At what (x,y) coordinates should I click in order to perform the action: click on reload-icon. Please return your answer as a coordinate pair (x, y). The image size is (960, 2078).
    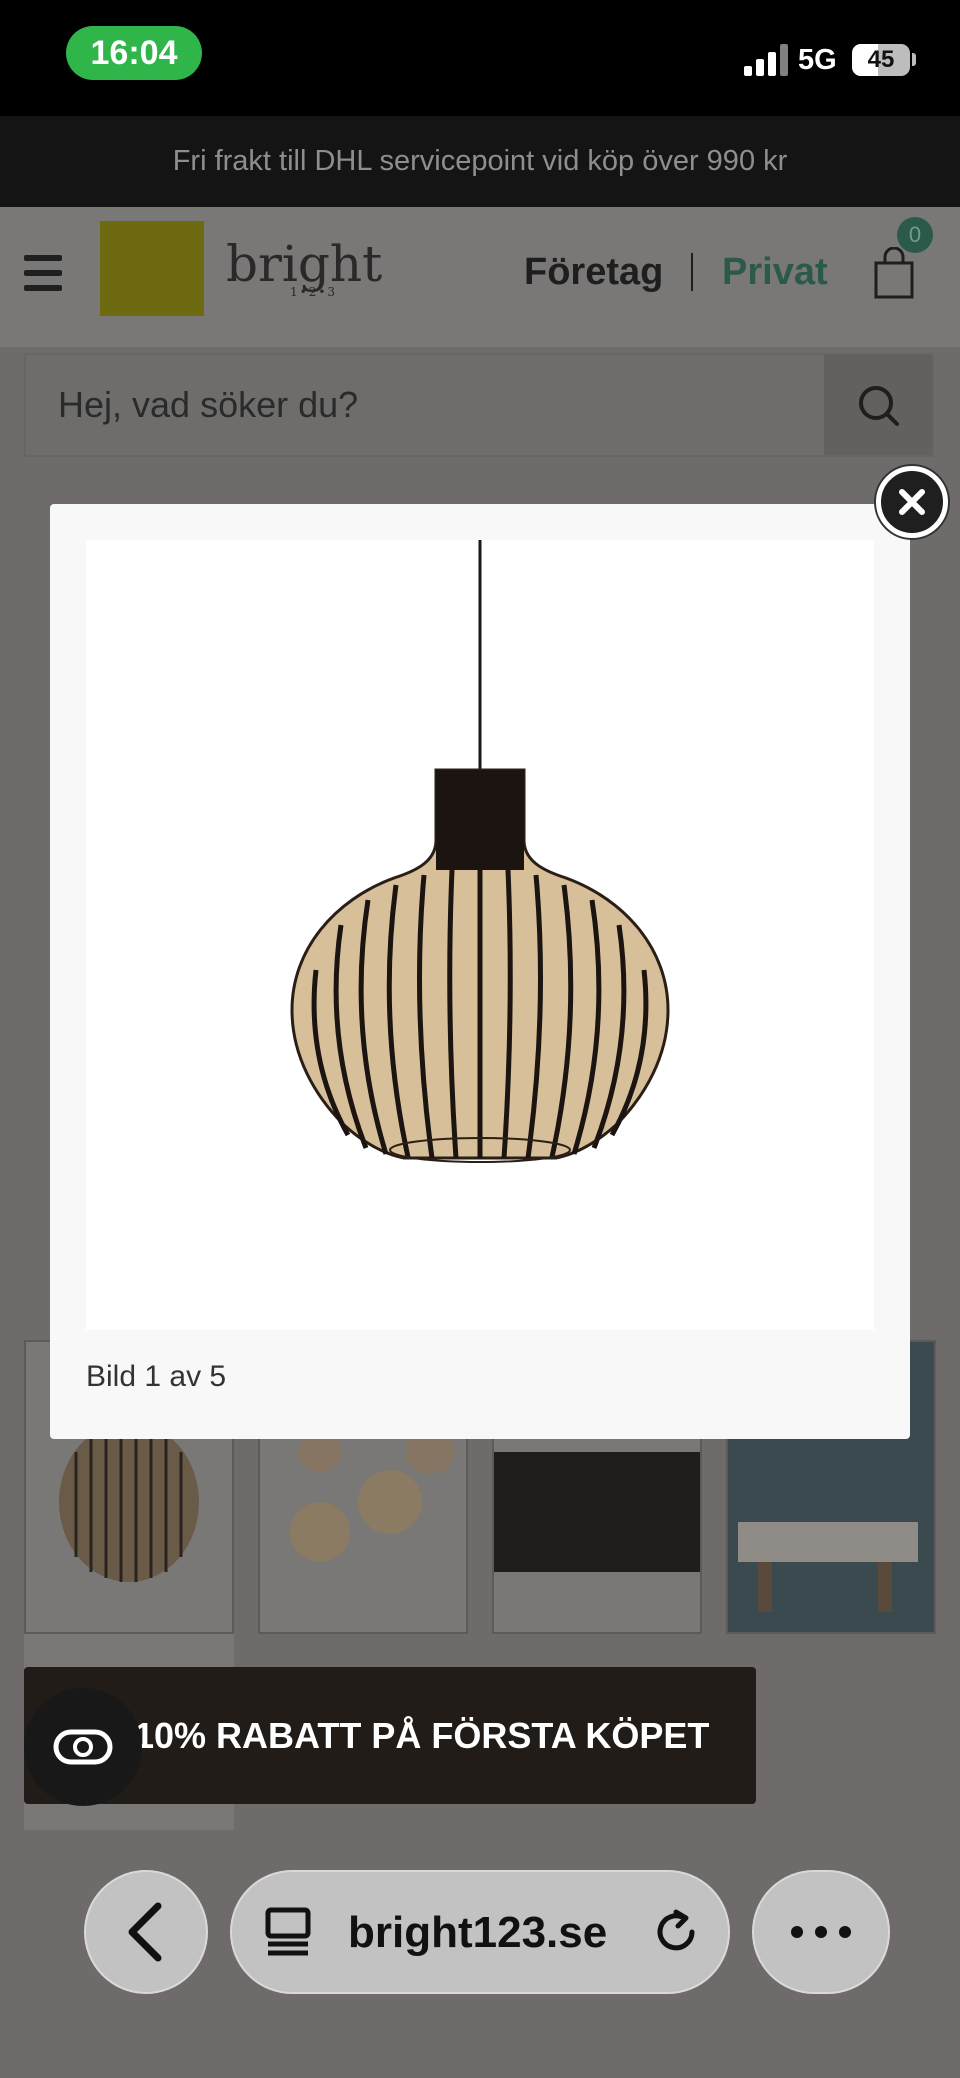
    Looking at the image, I should click on (676, 1932).